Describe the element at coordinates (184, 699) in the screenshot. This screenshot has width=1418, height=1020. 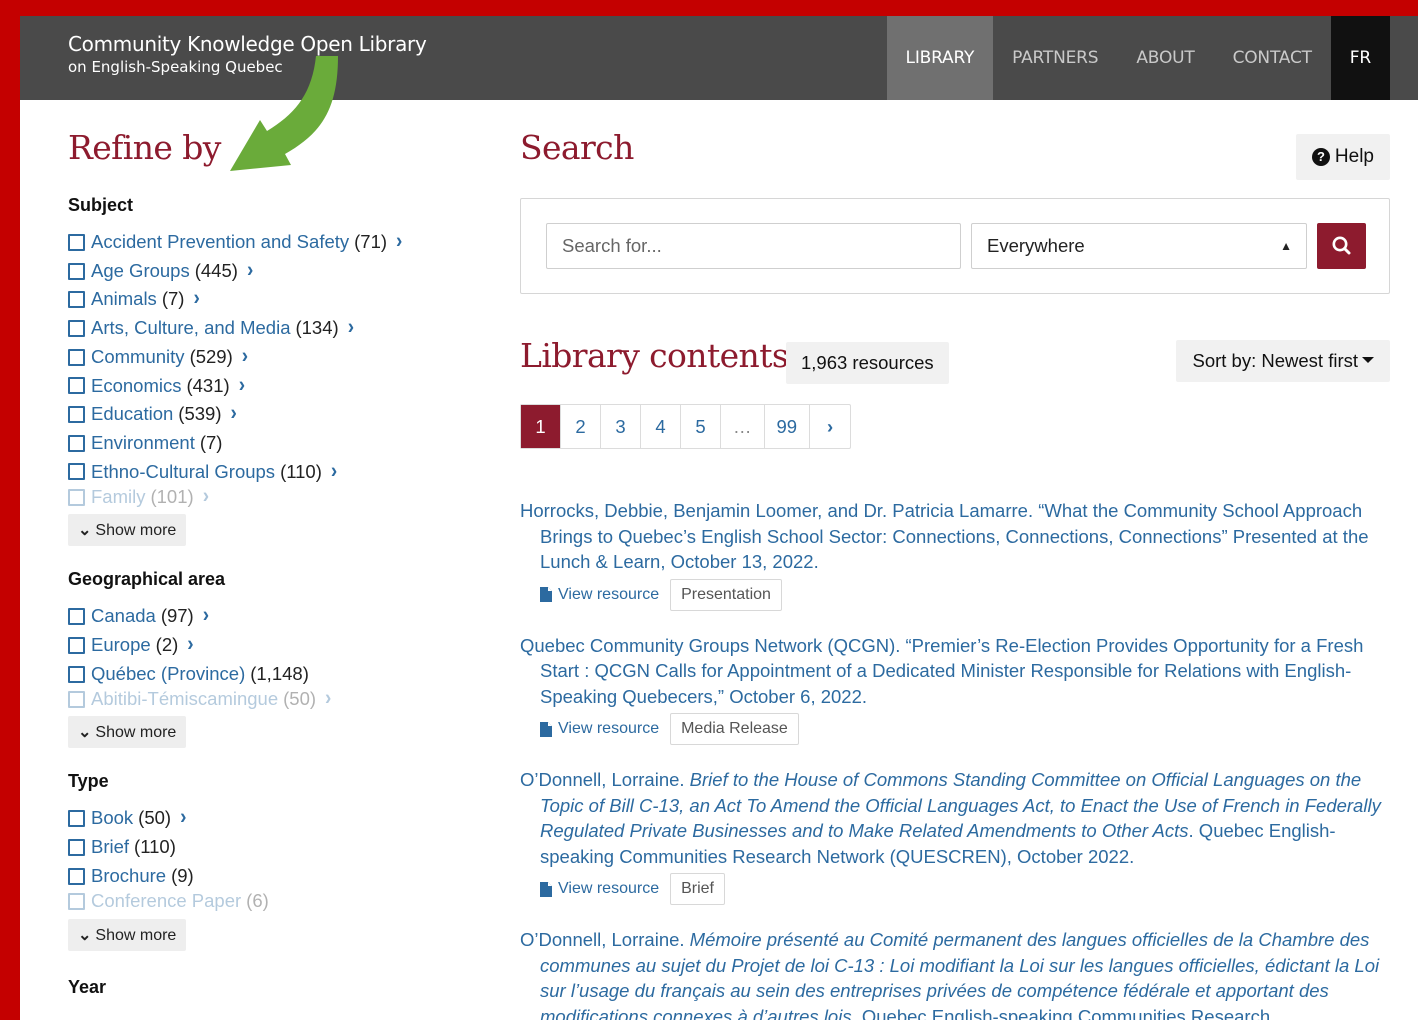
I see `facet-option-label: Abitibi-Témiscamingue` at that location.